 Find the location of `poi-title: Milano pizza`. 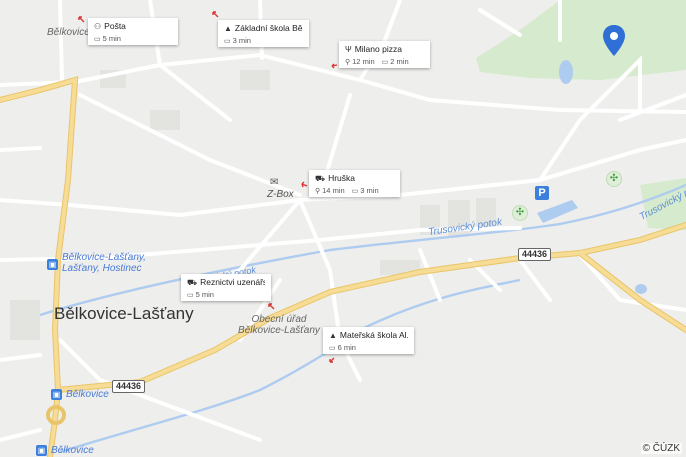

poi-title: Milano pizza is located at coordinates (378, 49).